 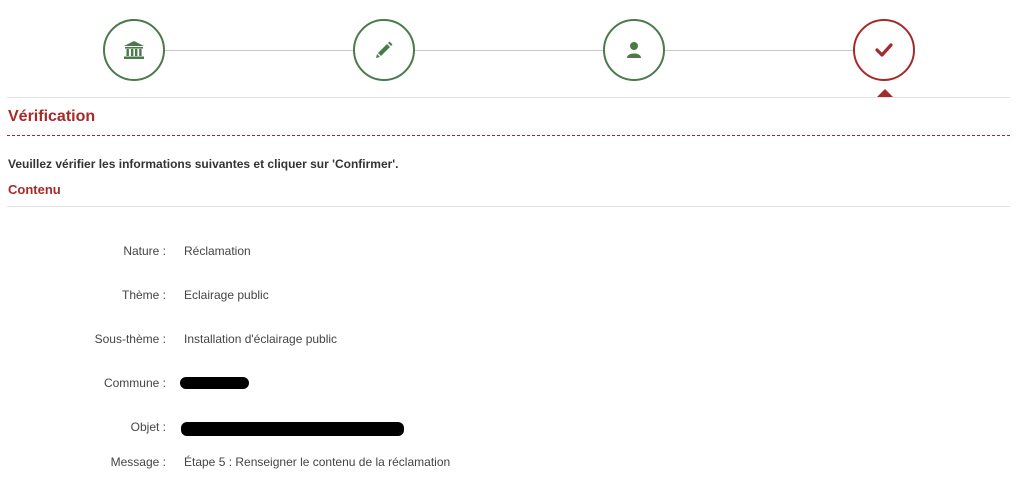 I want to click on user-icon, so click(x=634, y=50).